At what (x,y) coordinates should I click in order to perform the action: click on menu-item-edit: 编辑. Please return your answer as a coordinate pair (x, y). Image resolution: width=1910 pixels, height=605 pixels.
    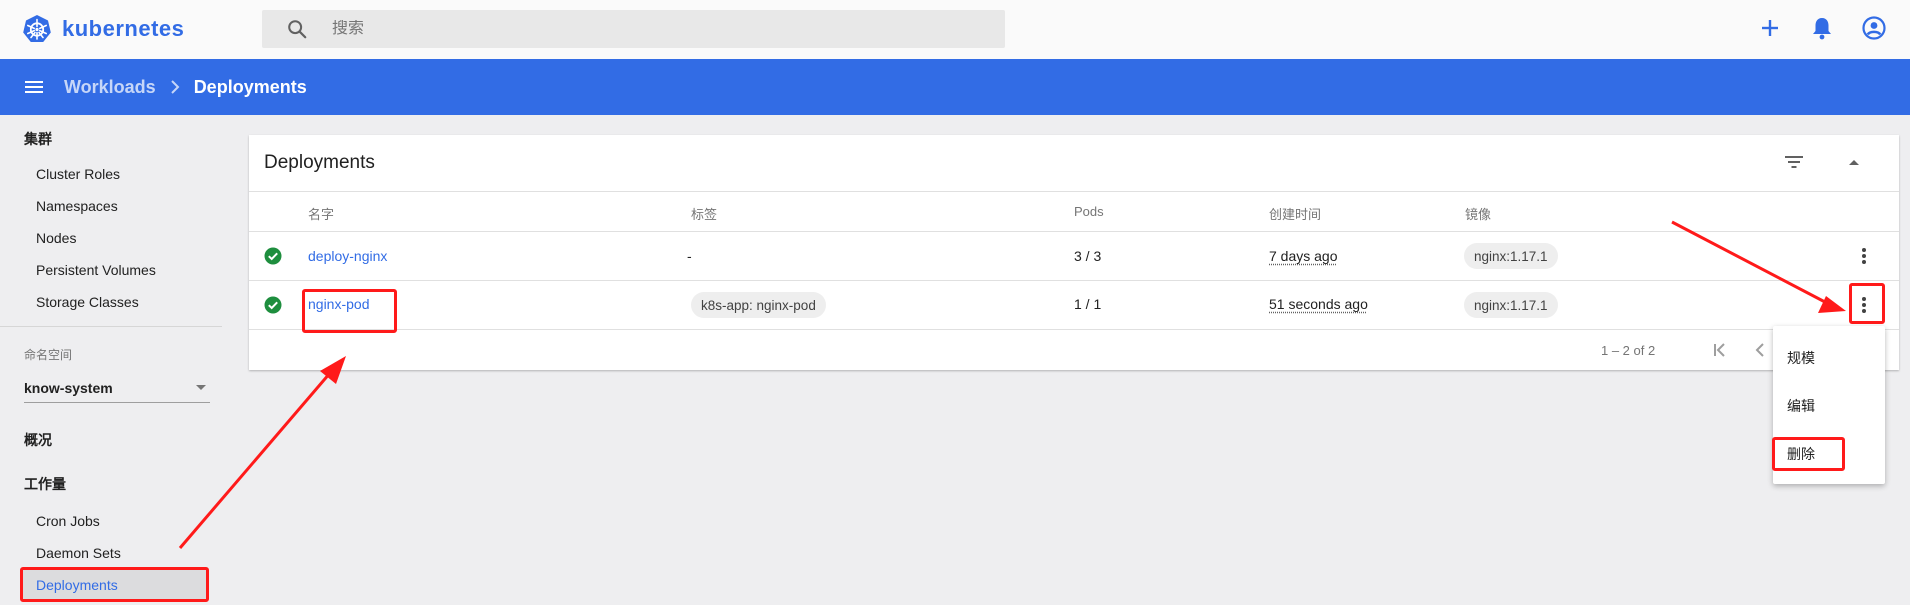
    Looking at the image, I should click on (1801, 406).